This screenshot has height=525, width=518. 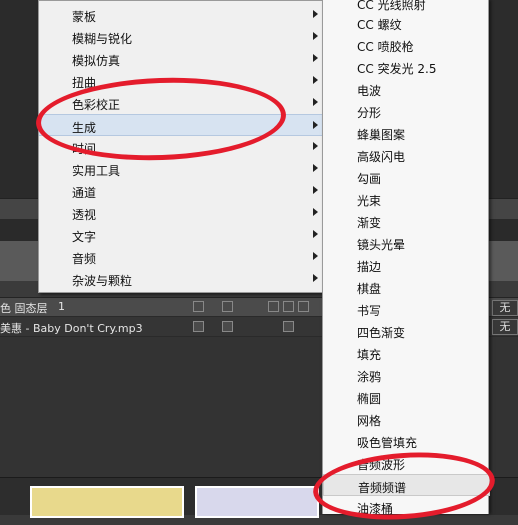 I want to click on menu-item-label: 勾画, so click(x=369, y=179).